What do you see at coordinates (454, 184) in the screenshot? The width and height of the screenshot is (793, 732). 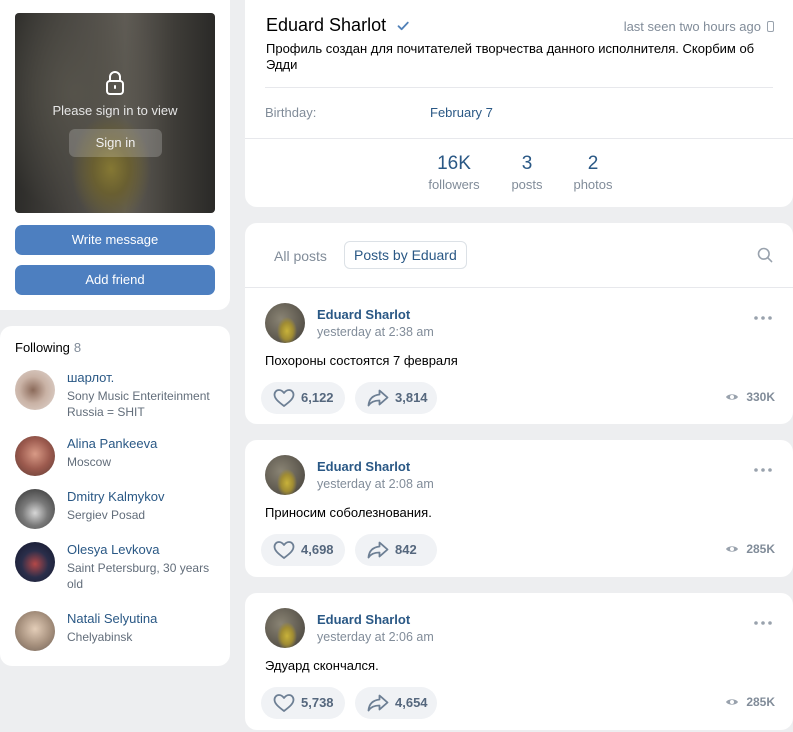 I see `followers-label: followers` at bounding box center [454, 184].